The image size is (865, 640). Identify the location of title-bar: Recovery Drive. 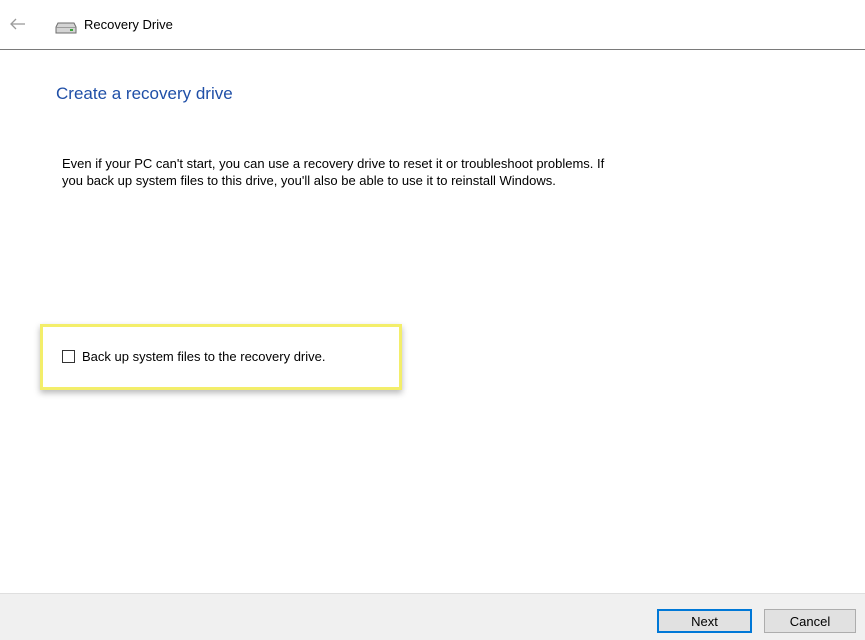
(432, 25).